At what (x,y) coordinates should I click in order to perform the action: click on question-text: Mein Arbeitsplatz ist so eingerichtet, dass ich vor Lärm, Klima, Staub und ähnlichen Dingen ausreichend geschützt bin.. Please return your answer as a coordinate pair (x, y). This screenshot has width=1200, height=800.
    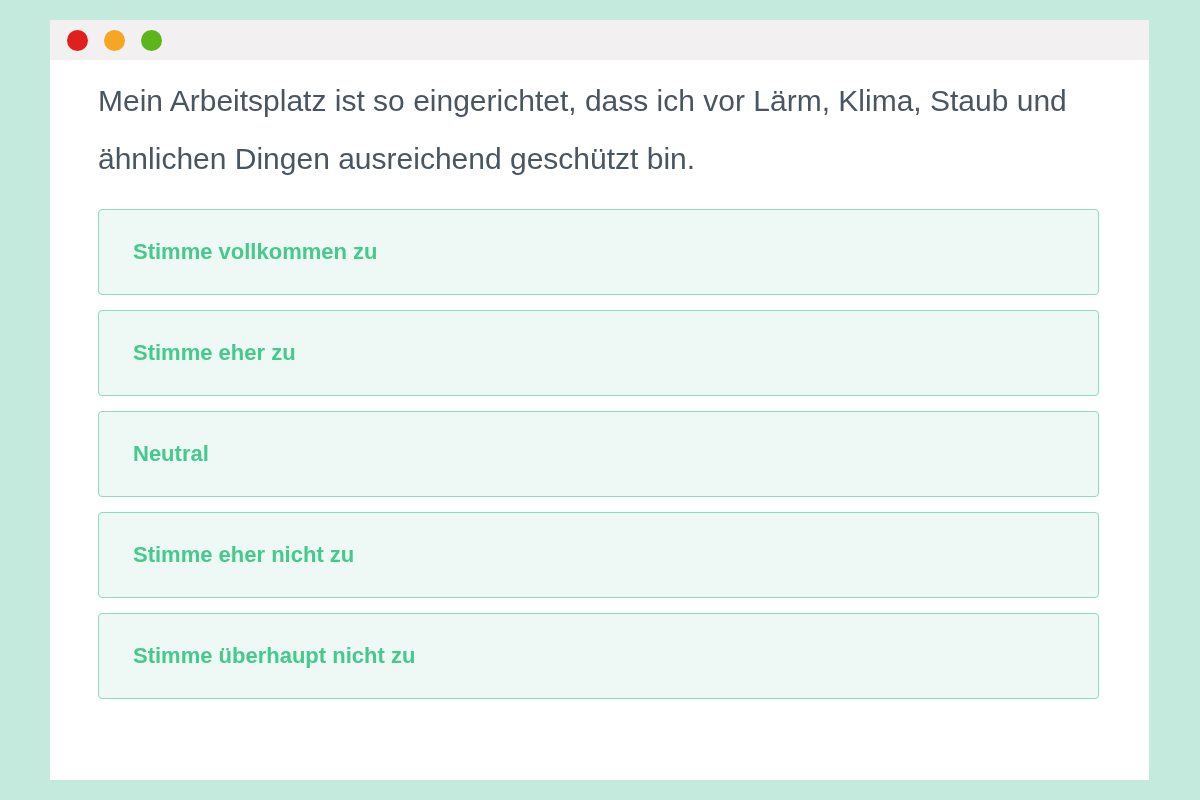
    Looking at the image, I should click on (583, 130).